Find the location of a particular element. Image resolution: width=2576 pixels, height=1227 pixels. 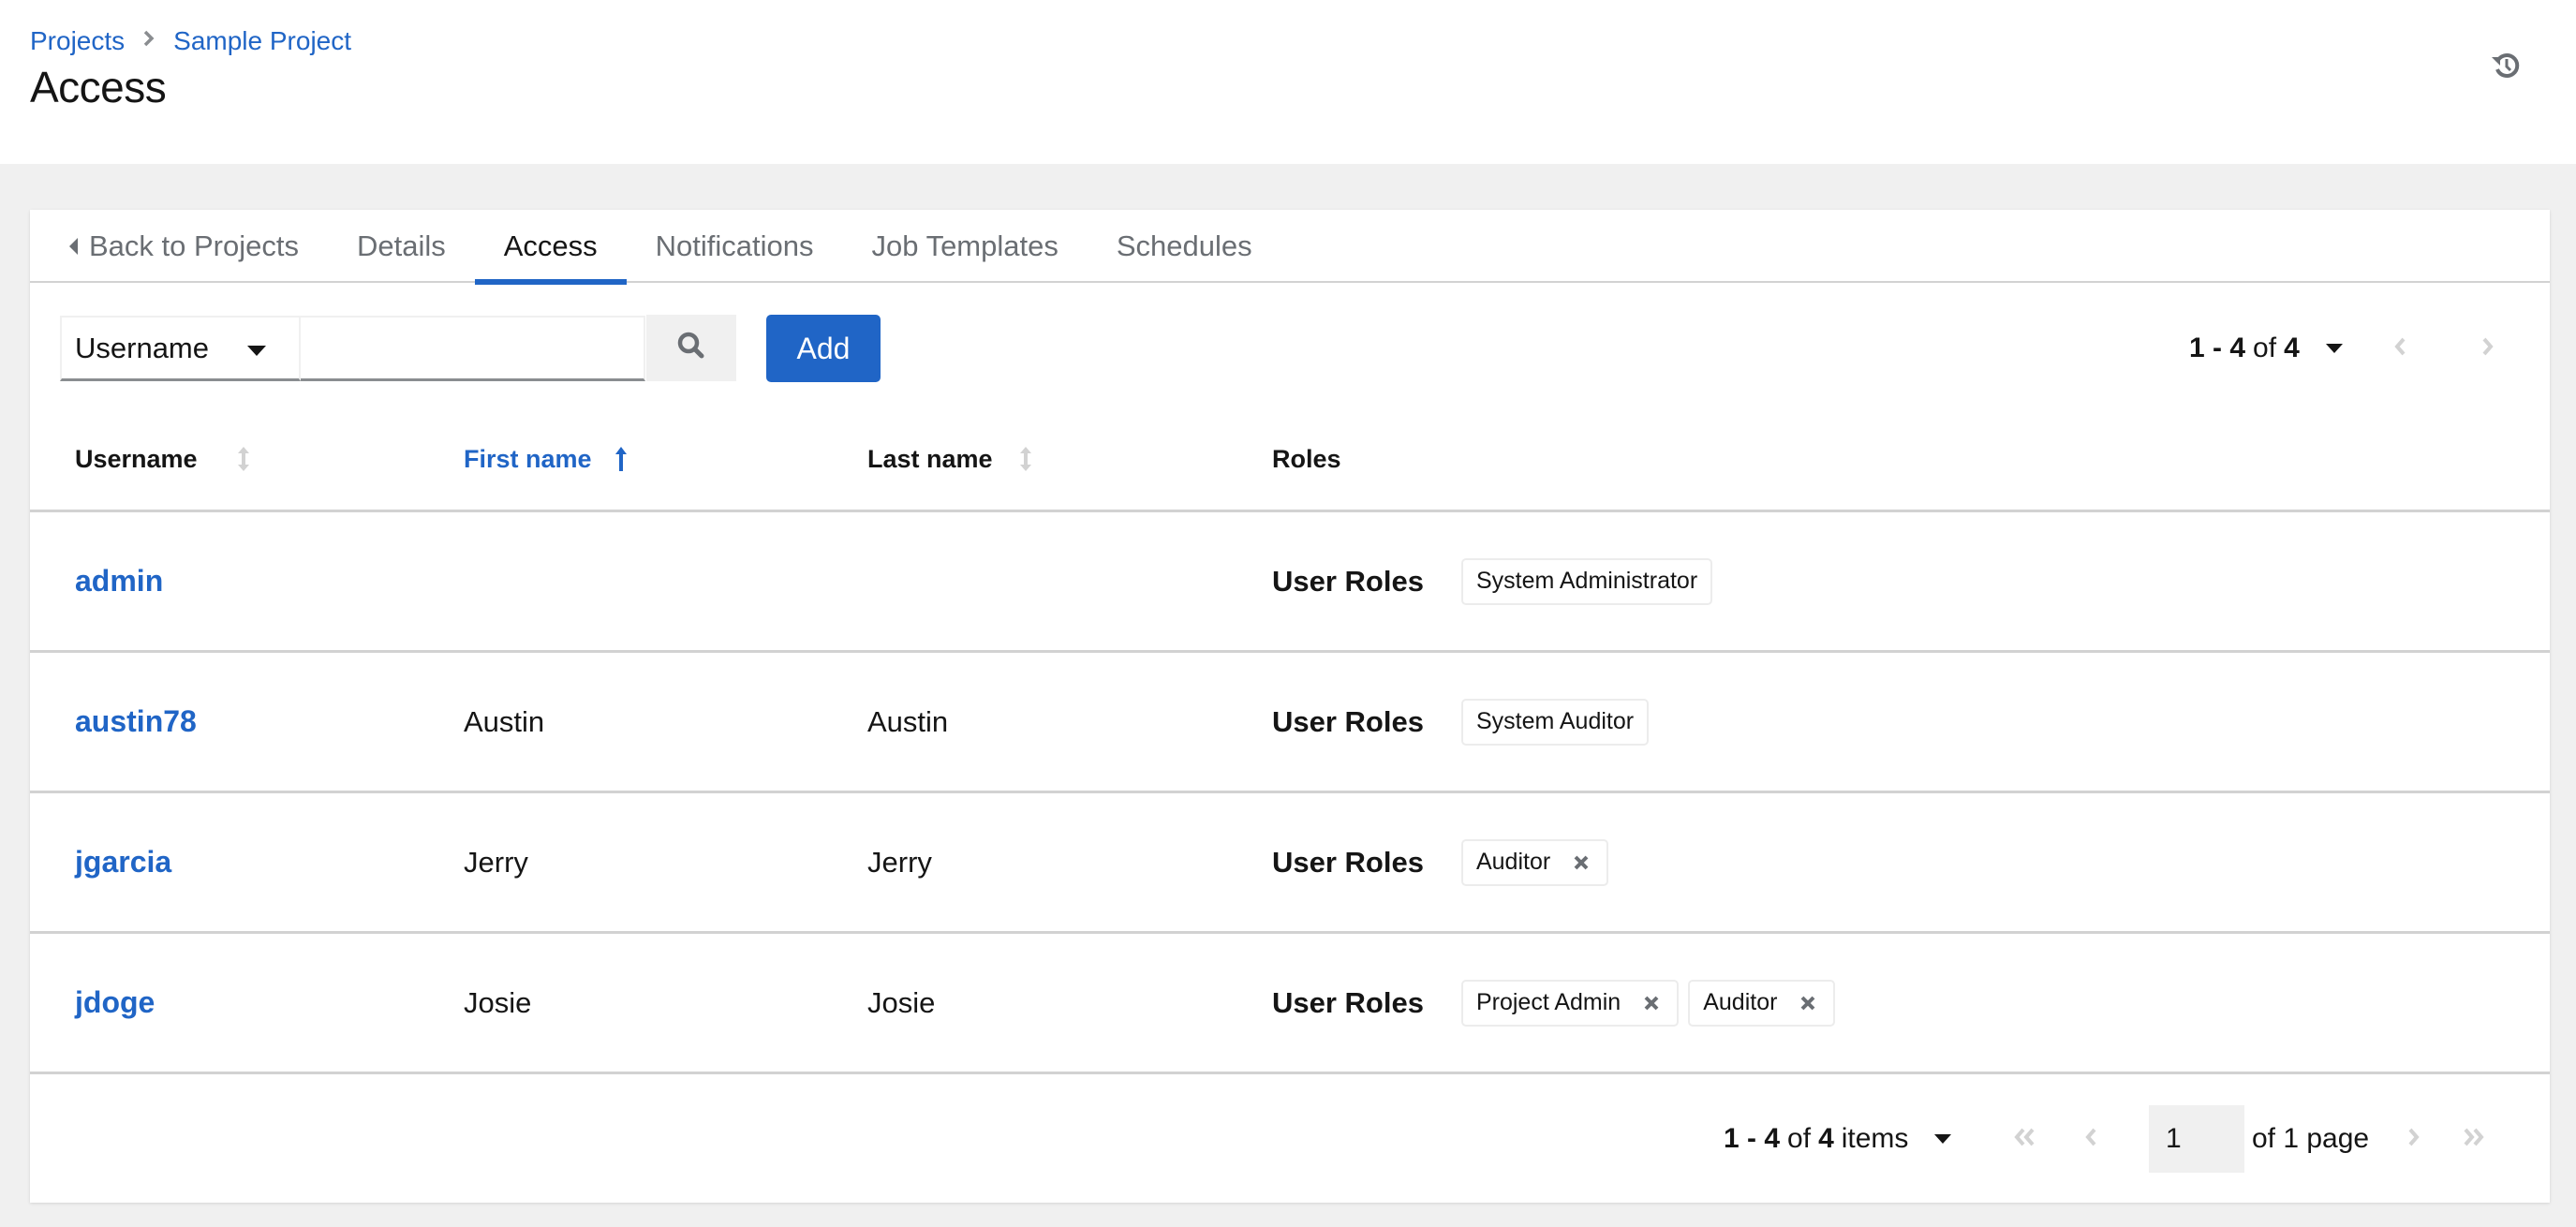

search-button is located at coordinates (691, 348).